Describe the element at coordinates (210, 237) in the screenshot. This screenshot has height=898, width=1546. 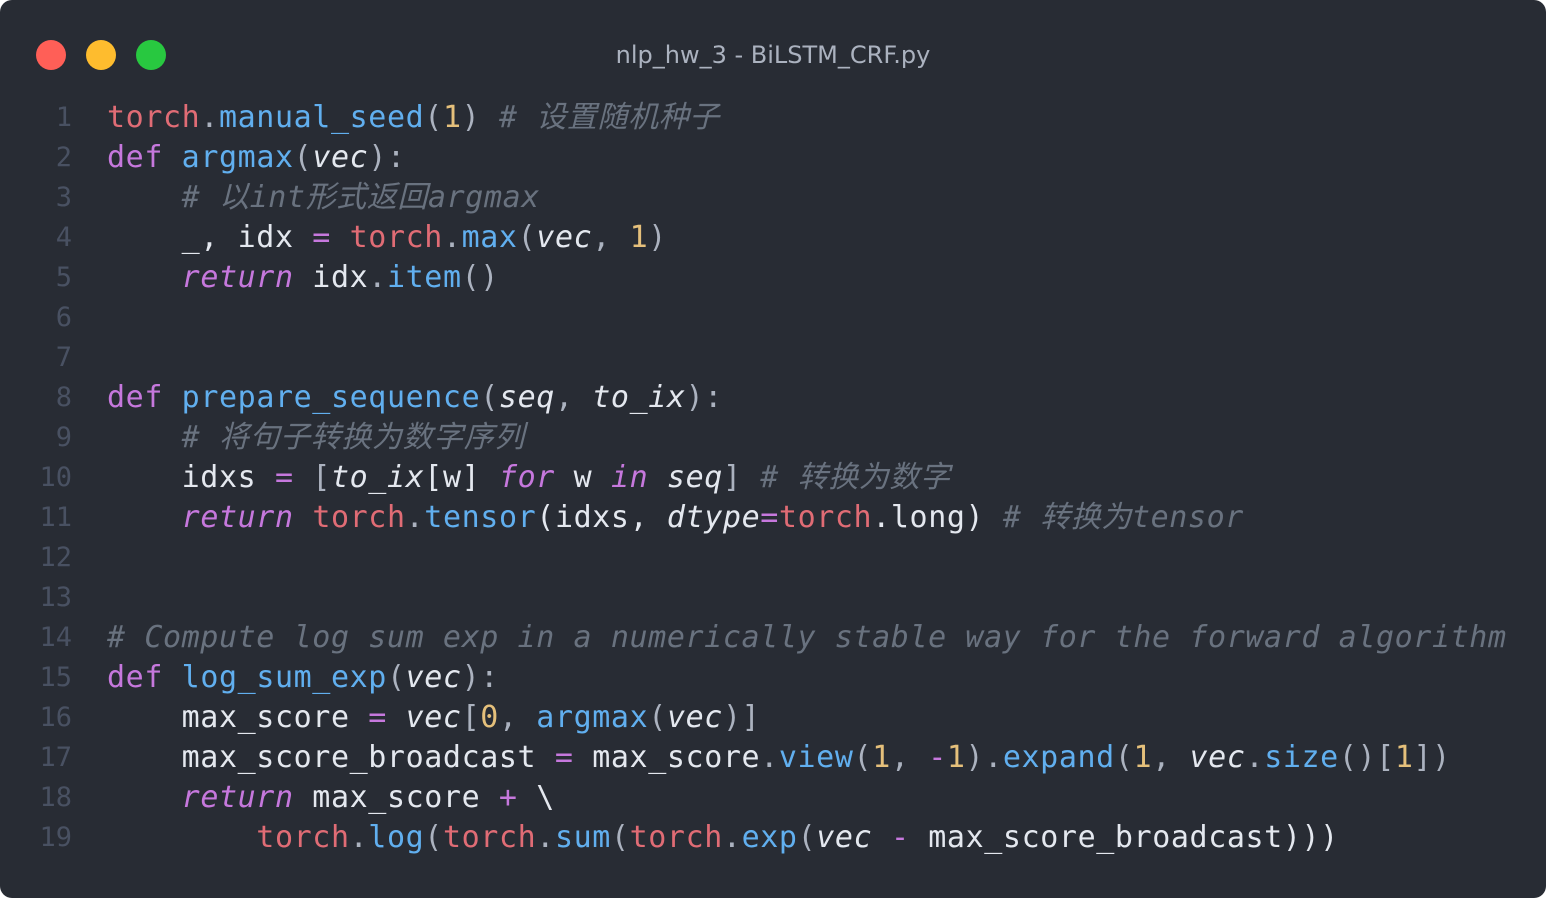
I see `code-token: _, idx` at that location.